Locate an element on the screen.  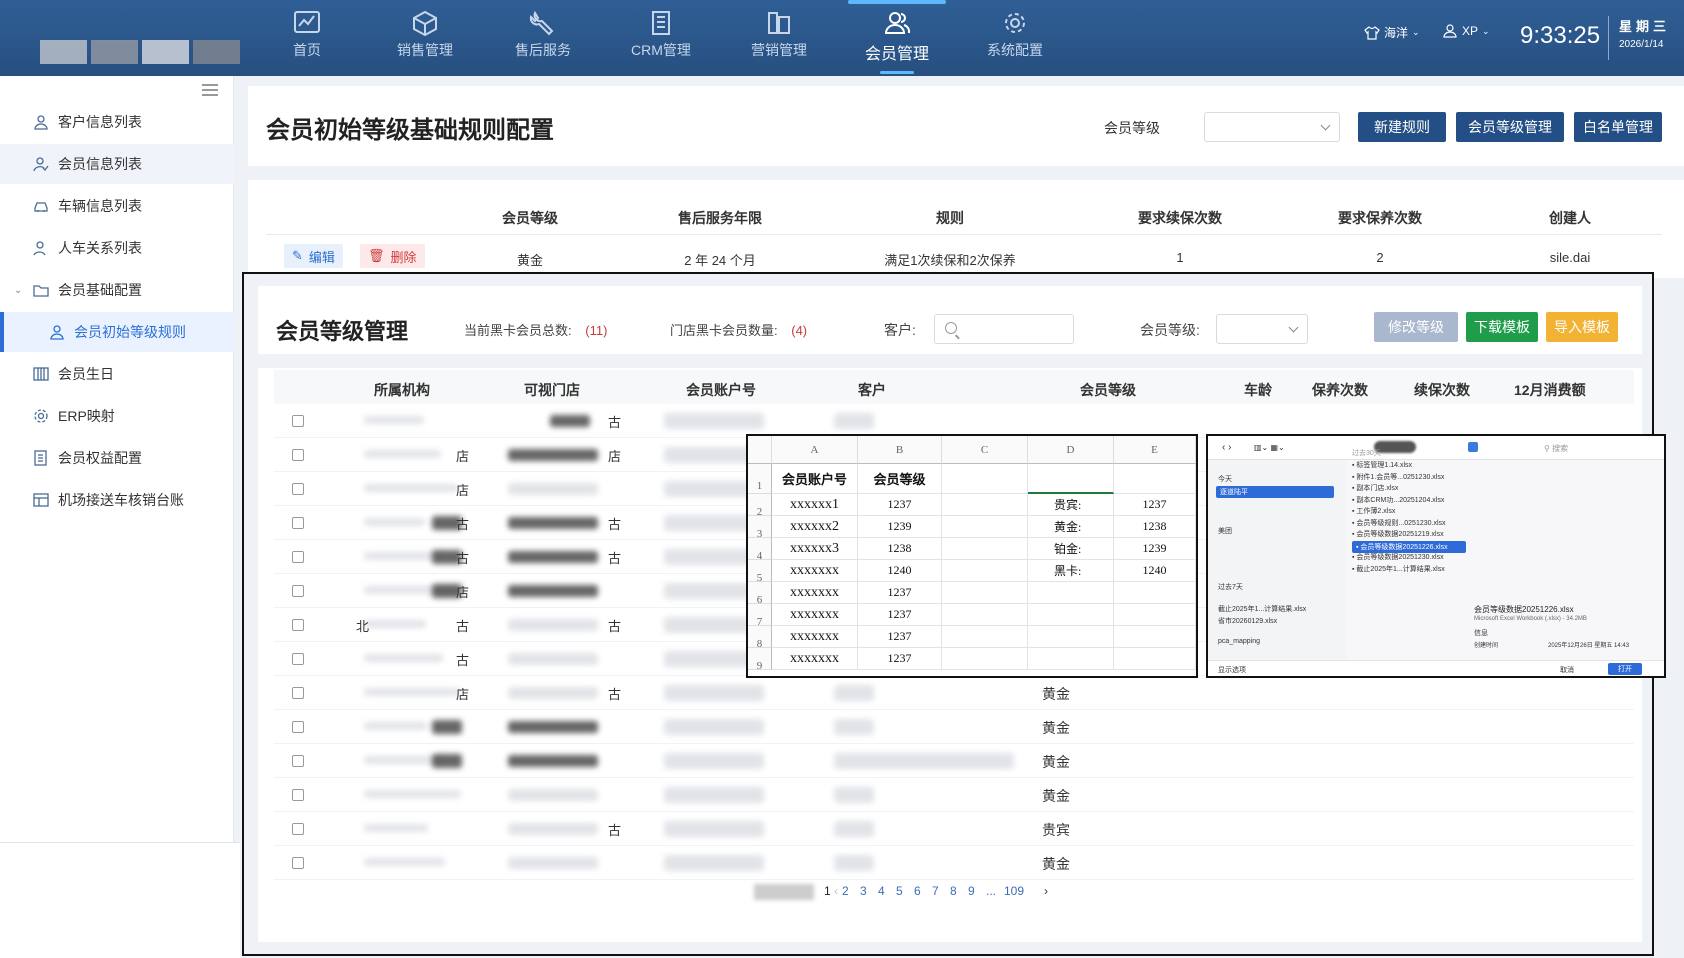
sidebar-item-initial-level-rule: 会员初始等级规则 is located at coordinates (117, 332).